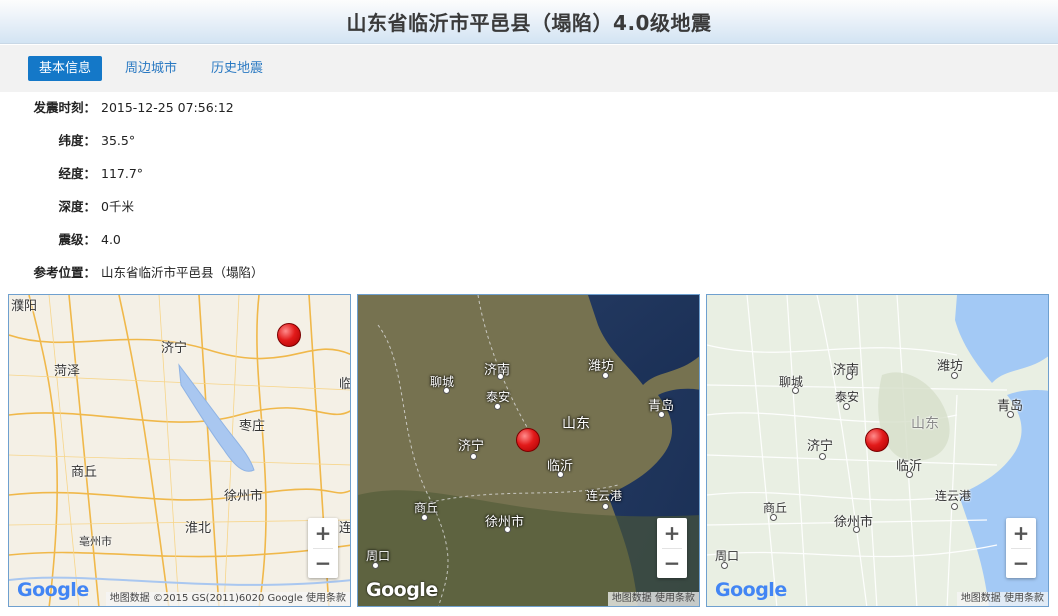 The width and height of the screenshot is (1058, 616). I want to click on info-value: 117.7°, so click(122, 173).